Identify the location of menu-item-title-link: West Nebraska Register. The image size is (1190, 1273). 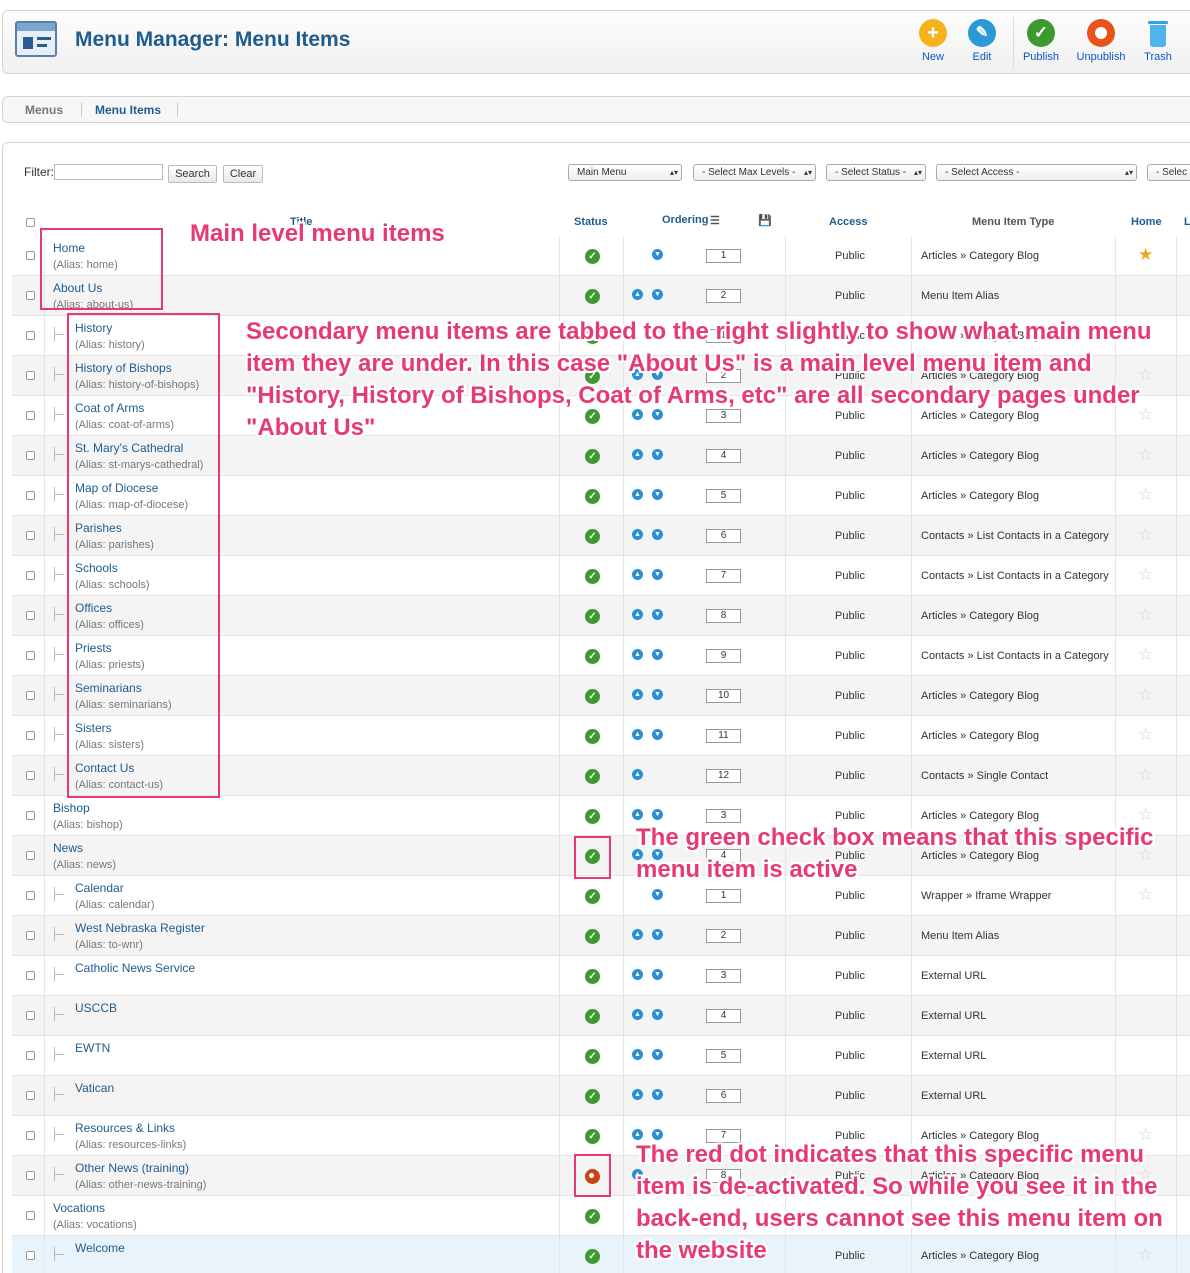
(140, 928).